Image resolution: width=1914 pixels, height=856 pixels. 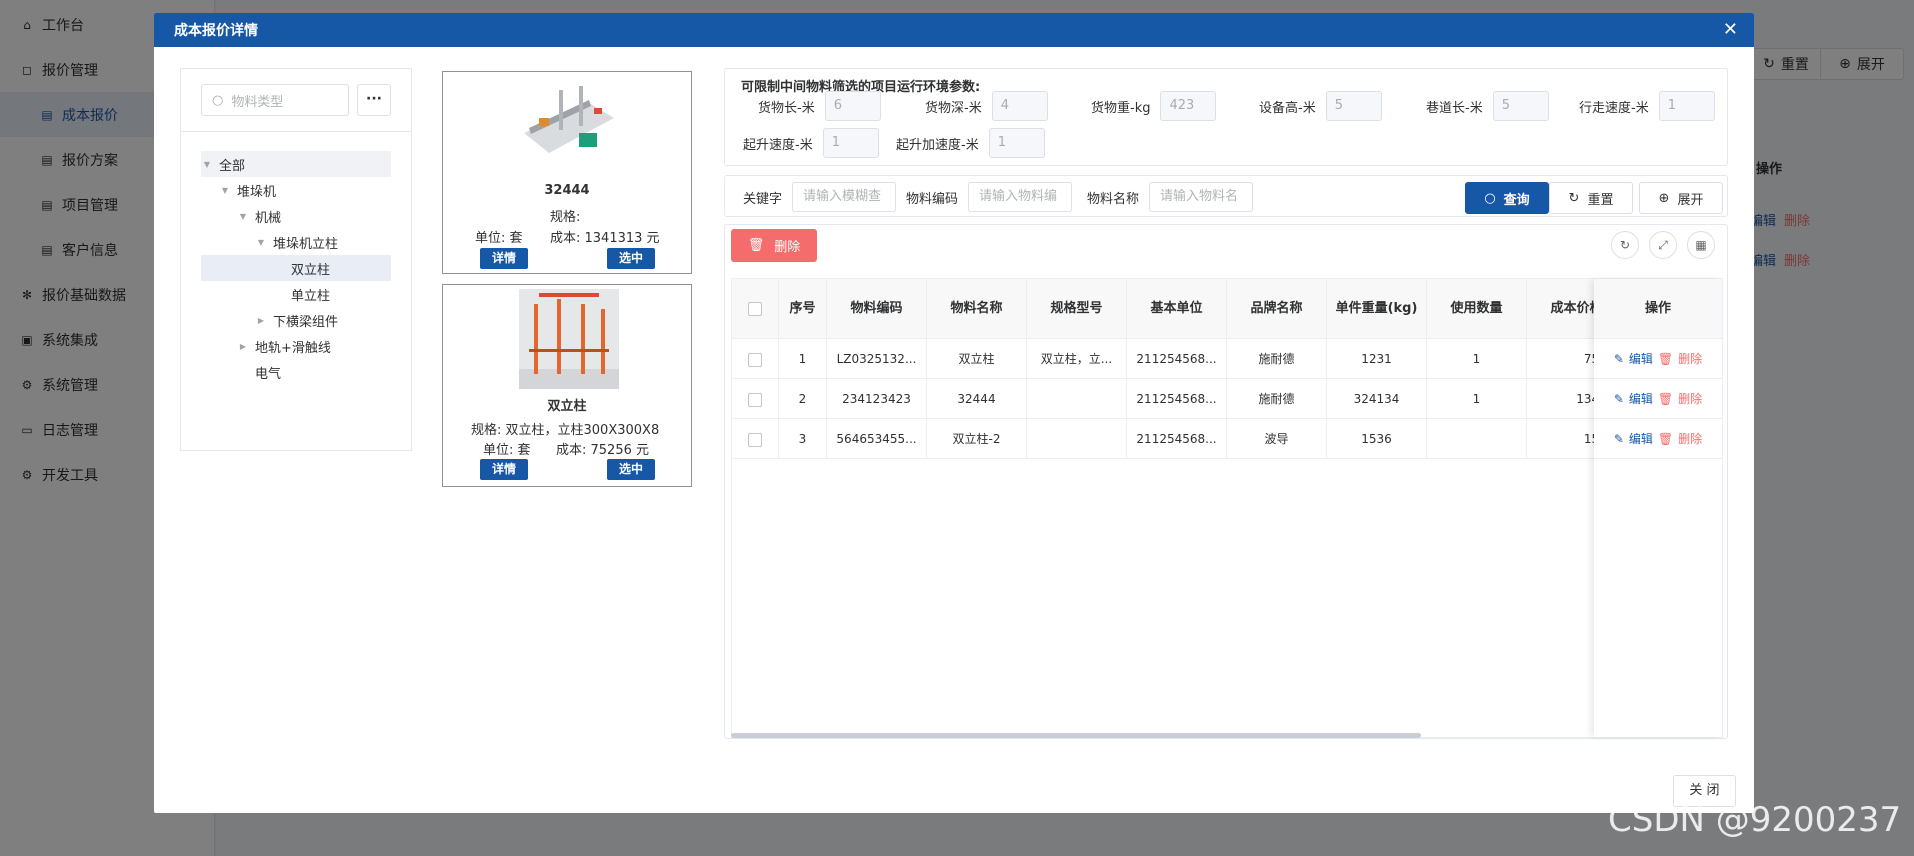 What do you see at coordinates (296, 216) in the screenshot?
I see `tree-node-mechanical: ▼ 机械` at bounding box center [296, 216].